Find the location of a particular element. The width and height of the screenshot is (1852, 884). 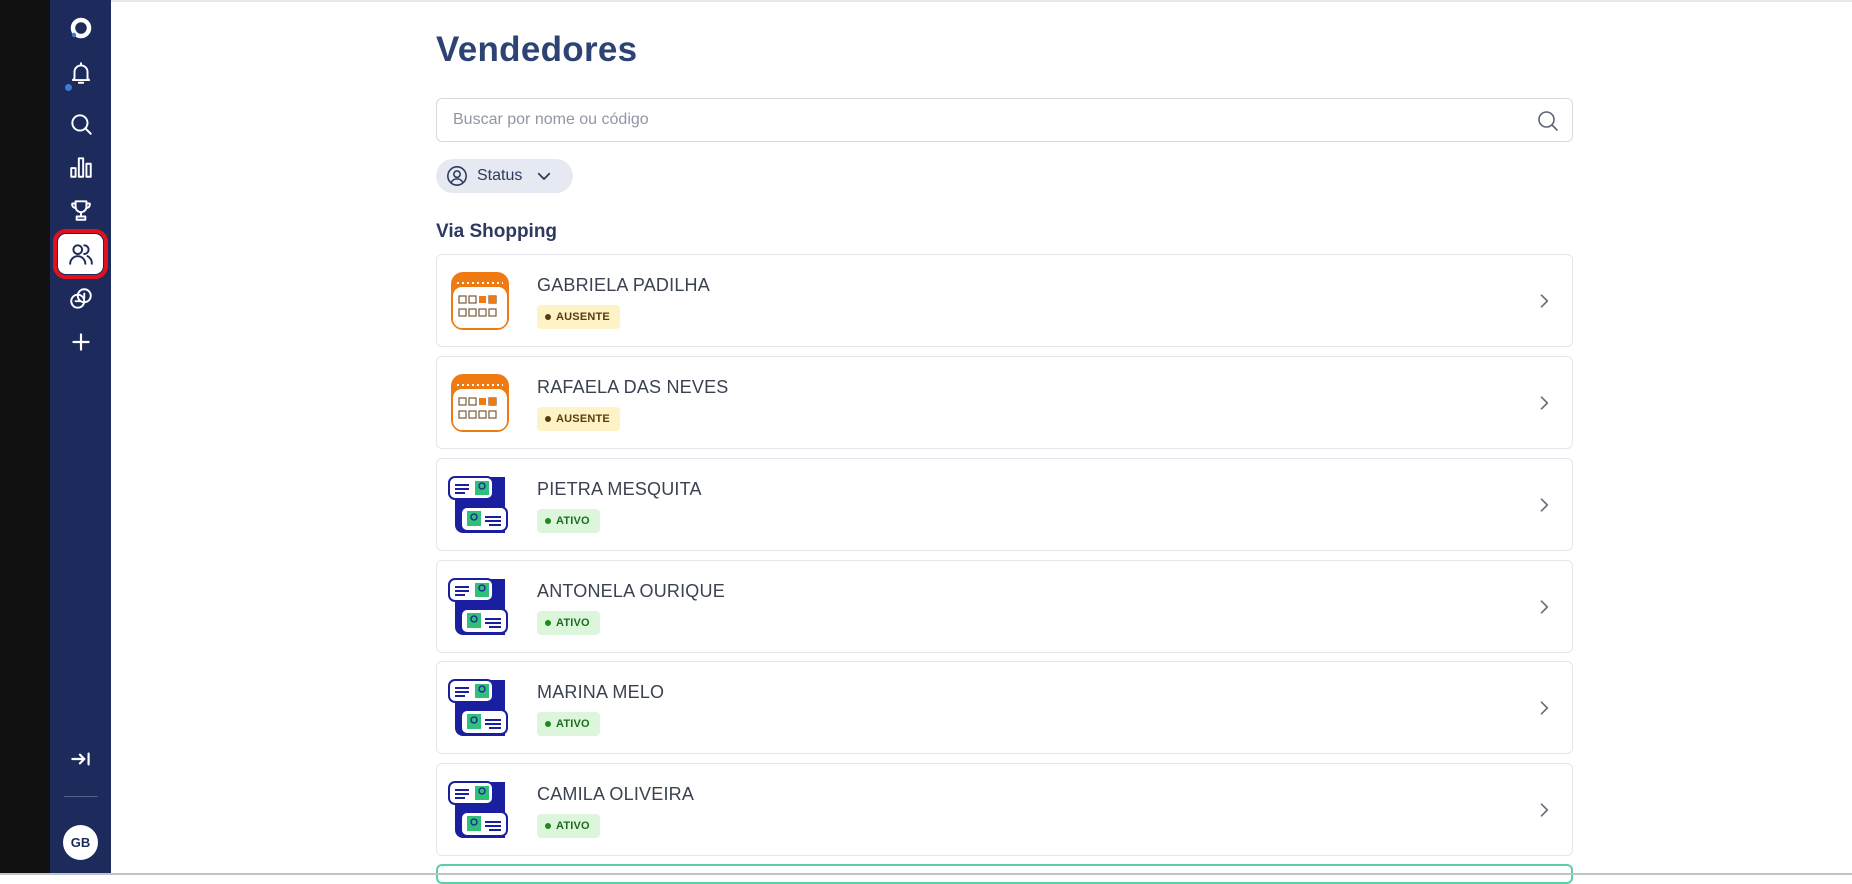

sidebar-item-reports is located at coordinates (80, 167).